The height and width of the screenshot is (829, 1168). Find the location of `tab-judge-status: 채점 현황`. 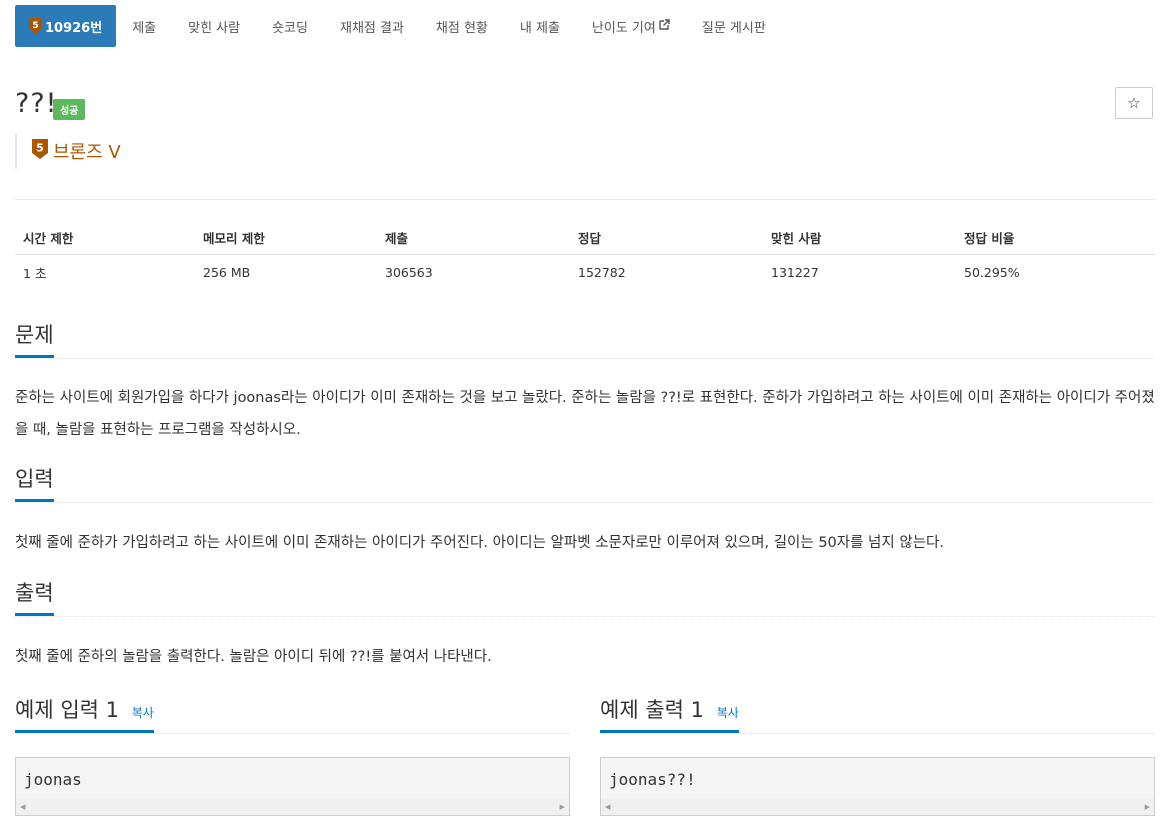

tab-judge-status: 채점 현황 is located at coordinates (462, 26).